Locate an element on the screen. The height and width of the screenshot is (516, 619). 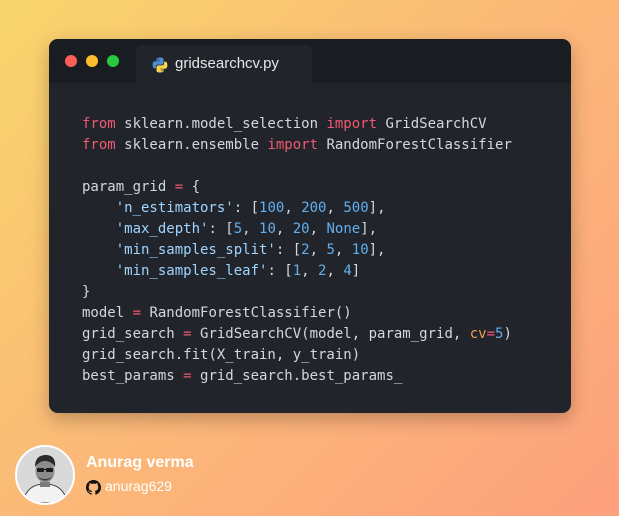
code-token: 100 is located at coordinates (272, 208).